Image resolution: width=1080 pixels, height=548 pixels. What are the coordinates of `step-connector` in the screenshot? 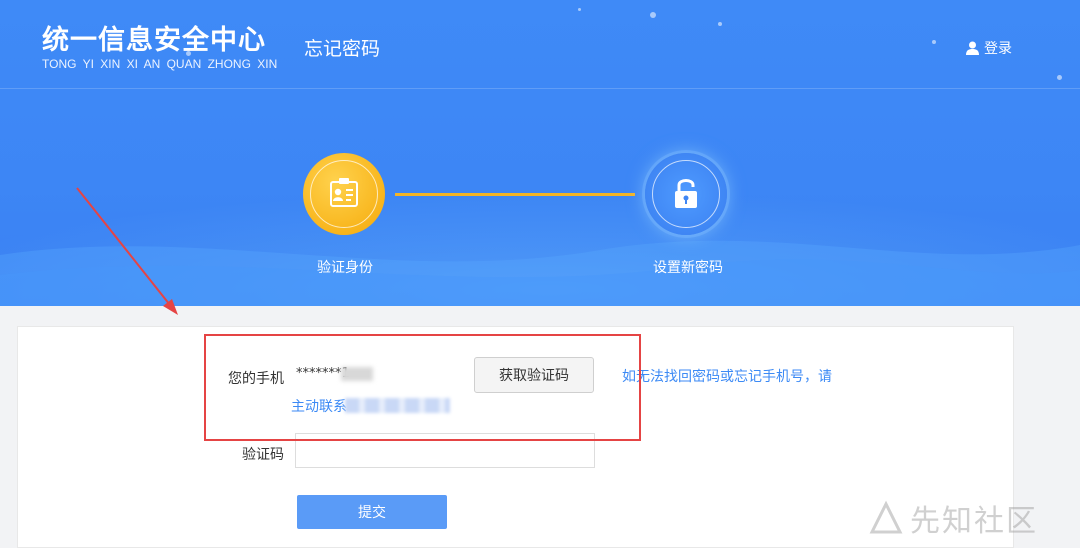 It's located at (515, 194).